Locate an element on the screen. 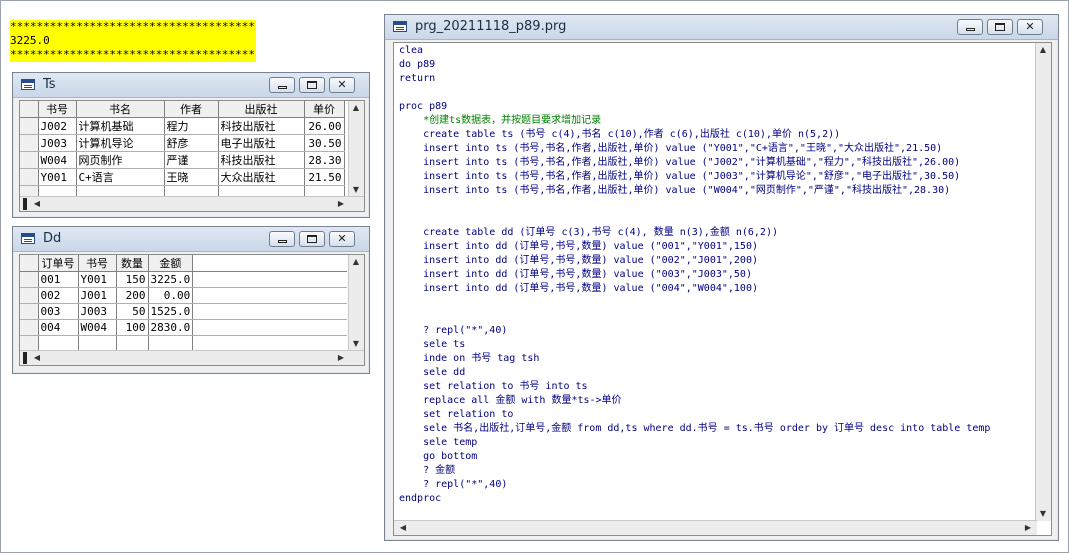  code-line: set relation to is located at coordinates (694, 415).